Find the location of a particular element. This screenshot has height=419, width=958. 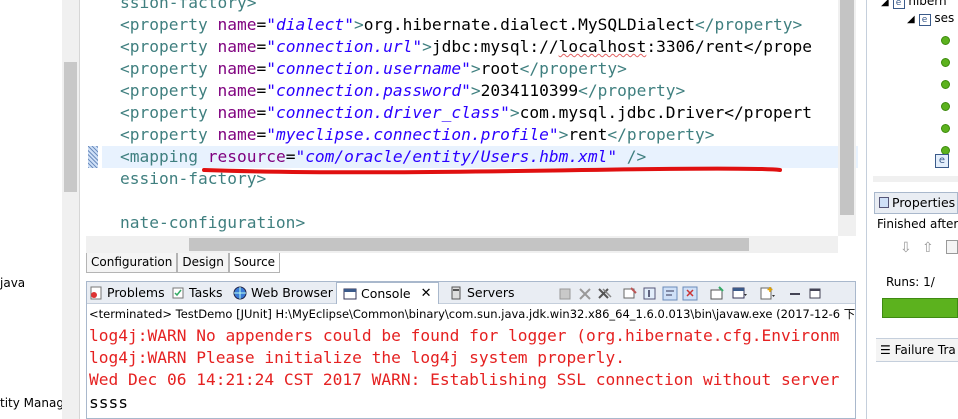

remove-launch-icon is located at coordinates (585, 293).